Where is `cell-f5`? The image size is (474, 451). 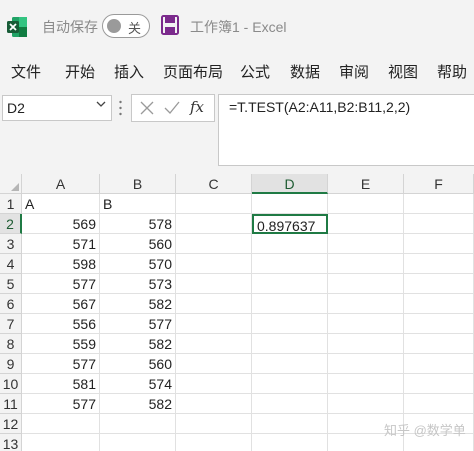 cell-f5 is located at coordinates (439, 284).